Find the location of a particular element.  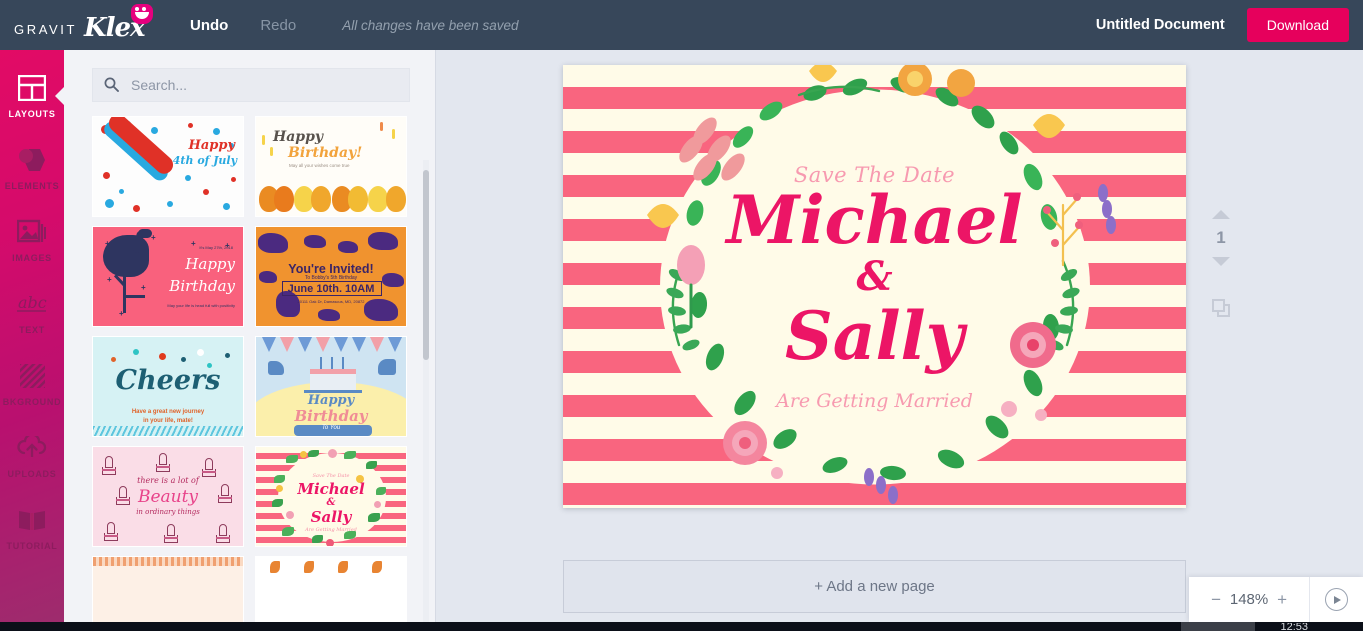

rail-item-images: IMAGES is located at coordinates (32, 240).